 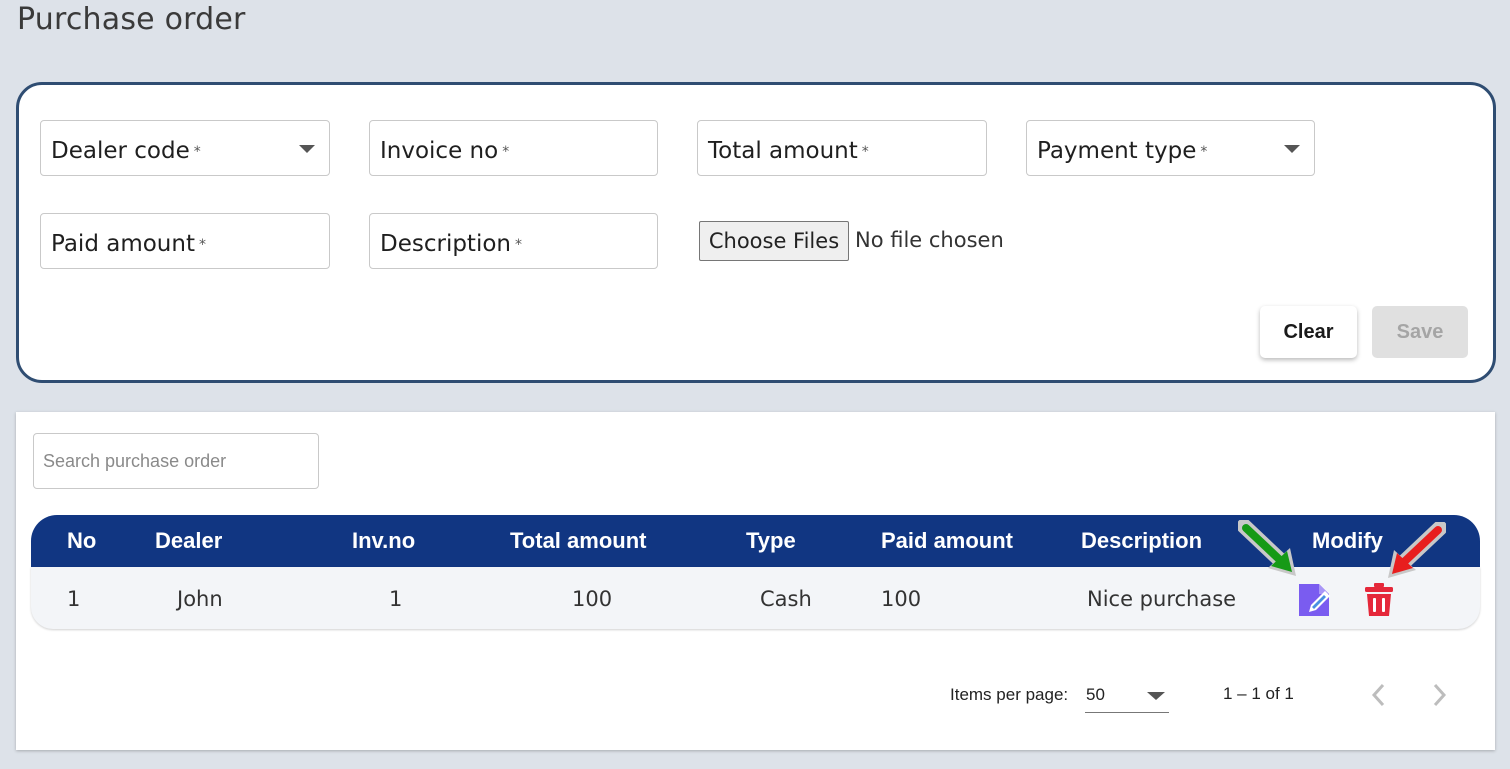 What do you see at coordinates (929, 240) in the screenshot?
I see `file-status: No file chosen` at bounding box center [929, 240].